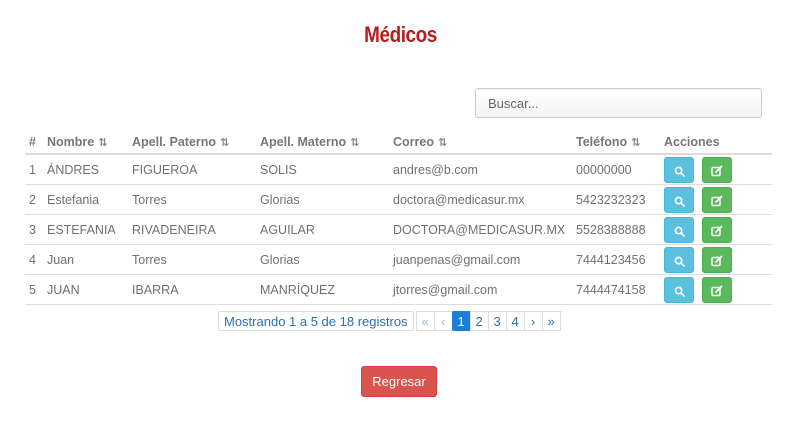 The image size is (801, 424). What do you see at coordinates (34, 199) in the screenshot?
I see `cell-num: 2` at bounding box center [34, 199].